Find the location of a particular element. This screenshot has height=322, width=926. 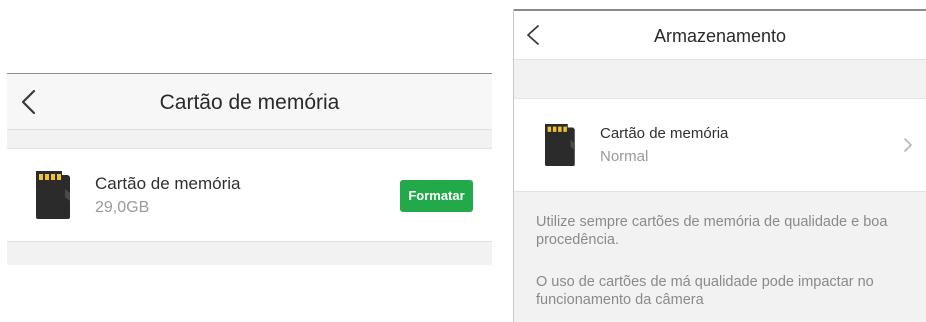

chevron-right-icon is located at coordinates (908, 145).